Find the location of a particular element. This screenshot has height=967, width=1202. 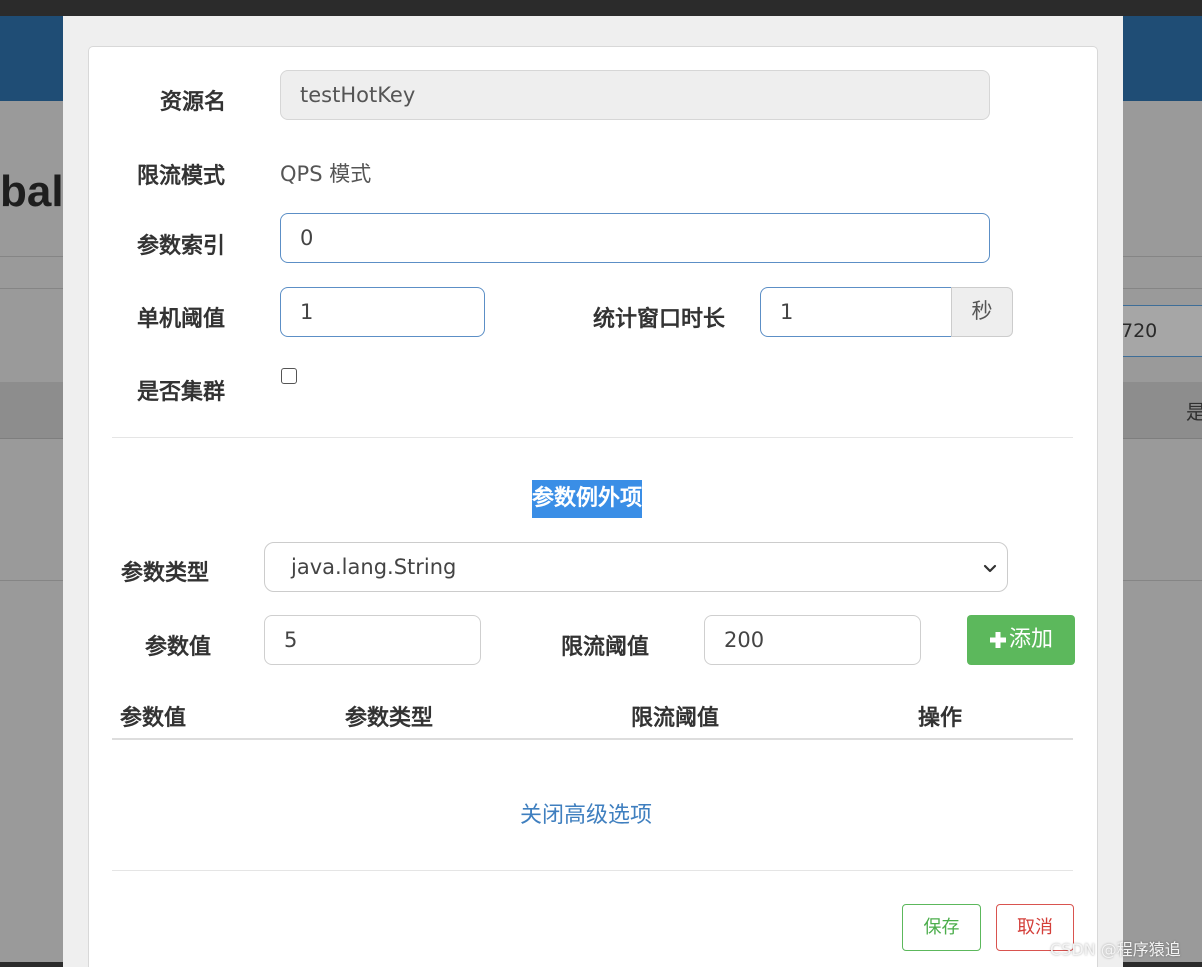

flow-mode-value: QPS 模式 is located at coordinates (326, 174).